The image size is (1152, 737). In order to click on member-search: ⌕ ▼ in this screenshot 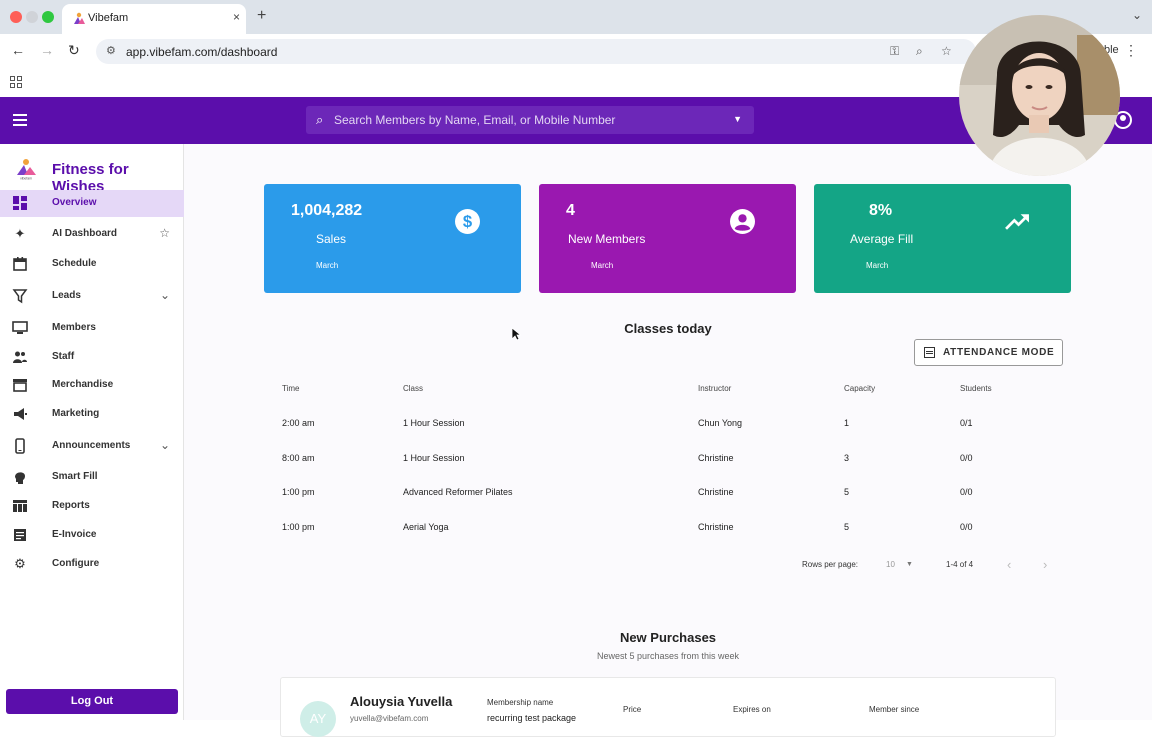, I will do `click(530, 120)`.